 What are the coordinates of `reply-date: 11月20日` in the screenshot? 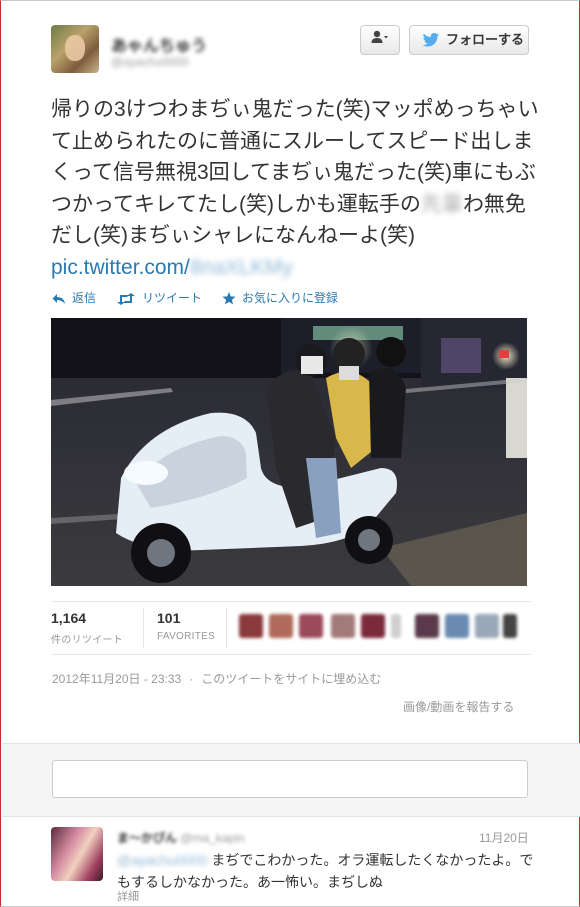 It's located at (504, 837).